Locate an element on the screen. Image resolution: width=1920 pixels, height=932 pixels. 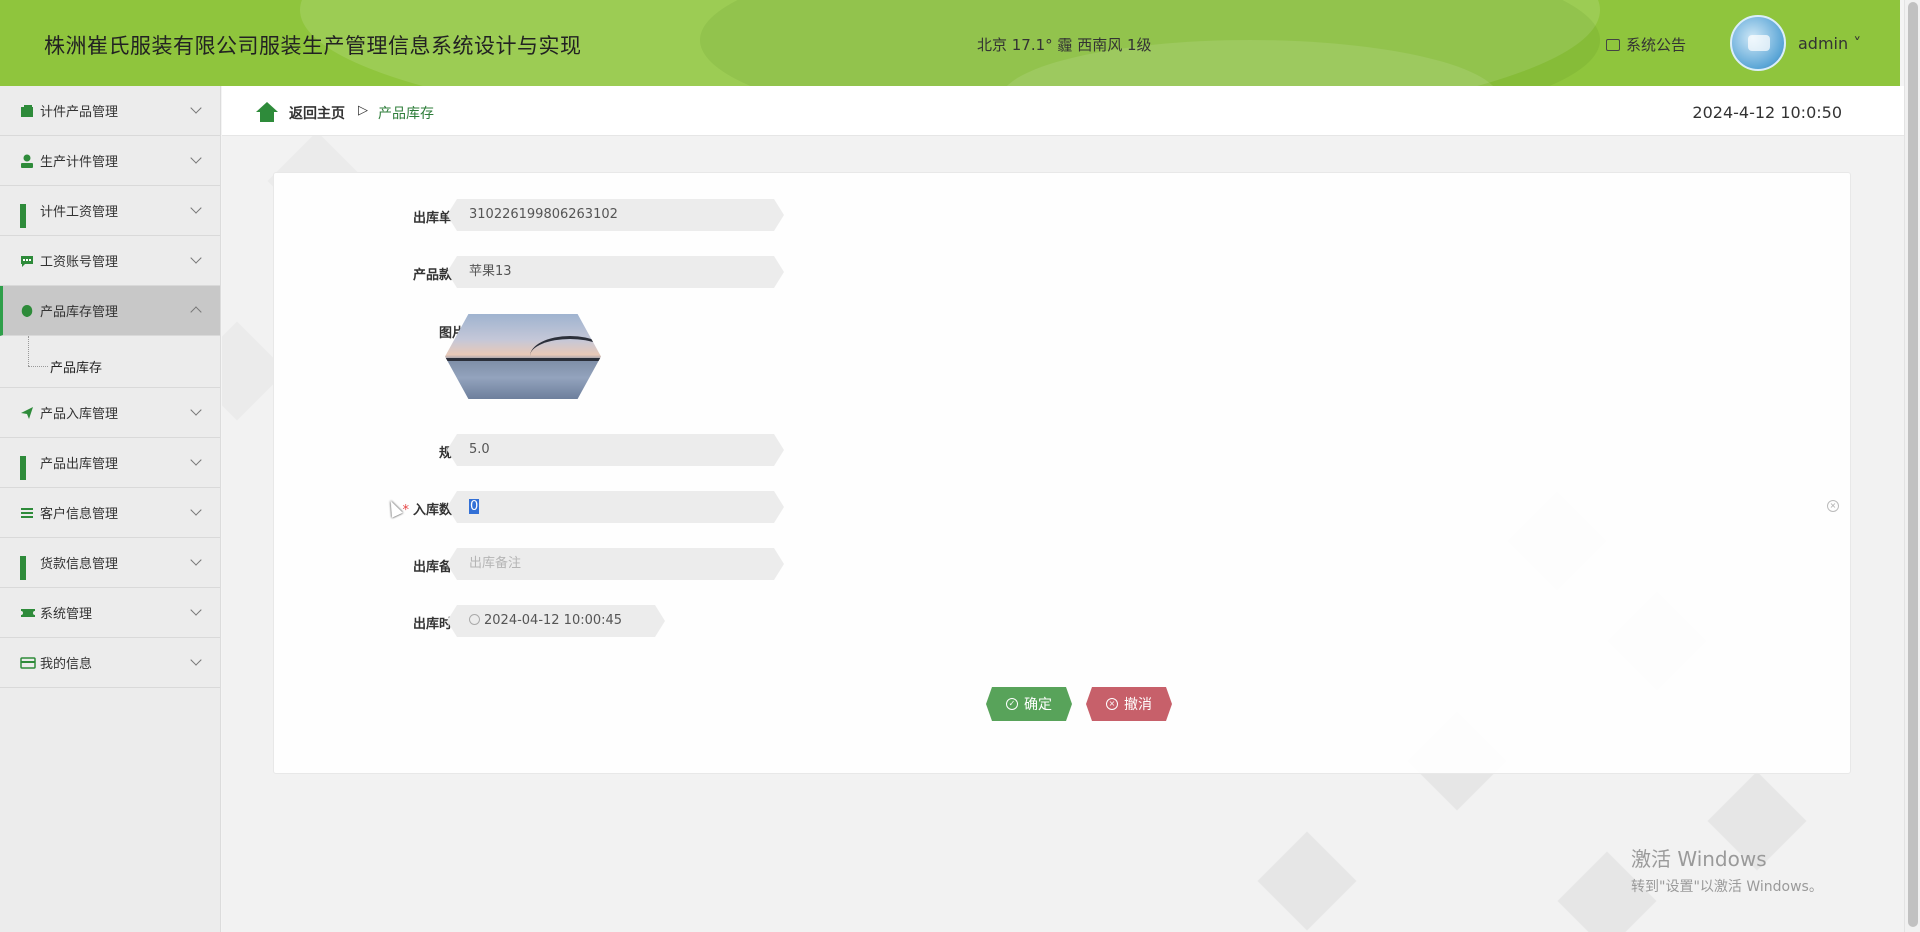
sidebar-item-label: 计件工资管理 is located at coordinates (79, 212).